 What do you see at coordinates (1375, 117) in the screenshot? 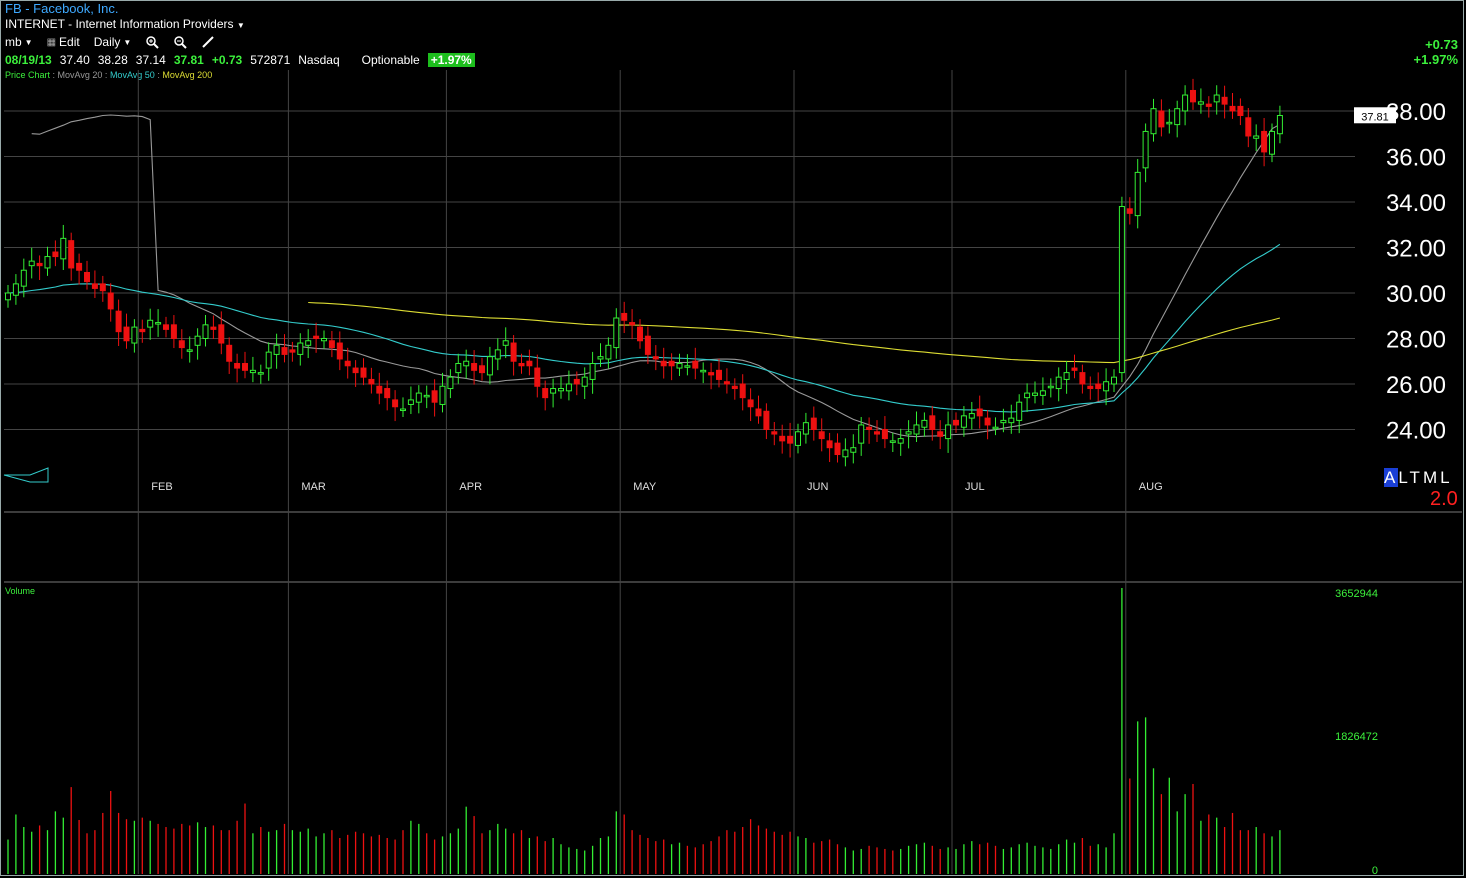
I see `last-price-label: 37.81` at bounding box center [1375, 117].